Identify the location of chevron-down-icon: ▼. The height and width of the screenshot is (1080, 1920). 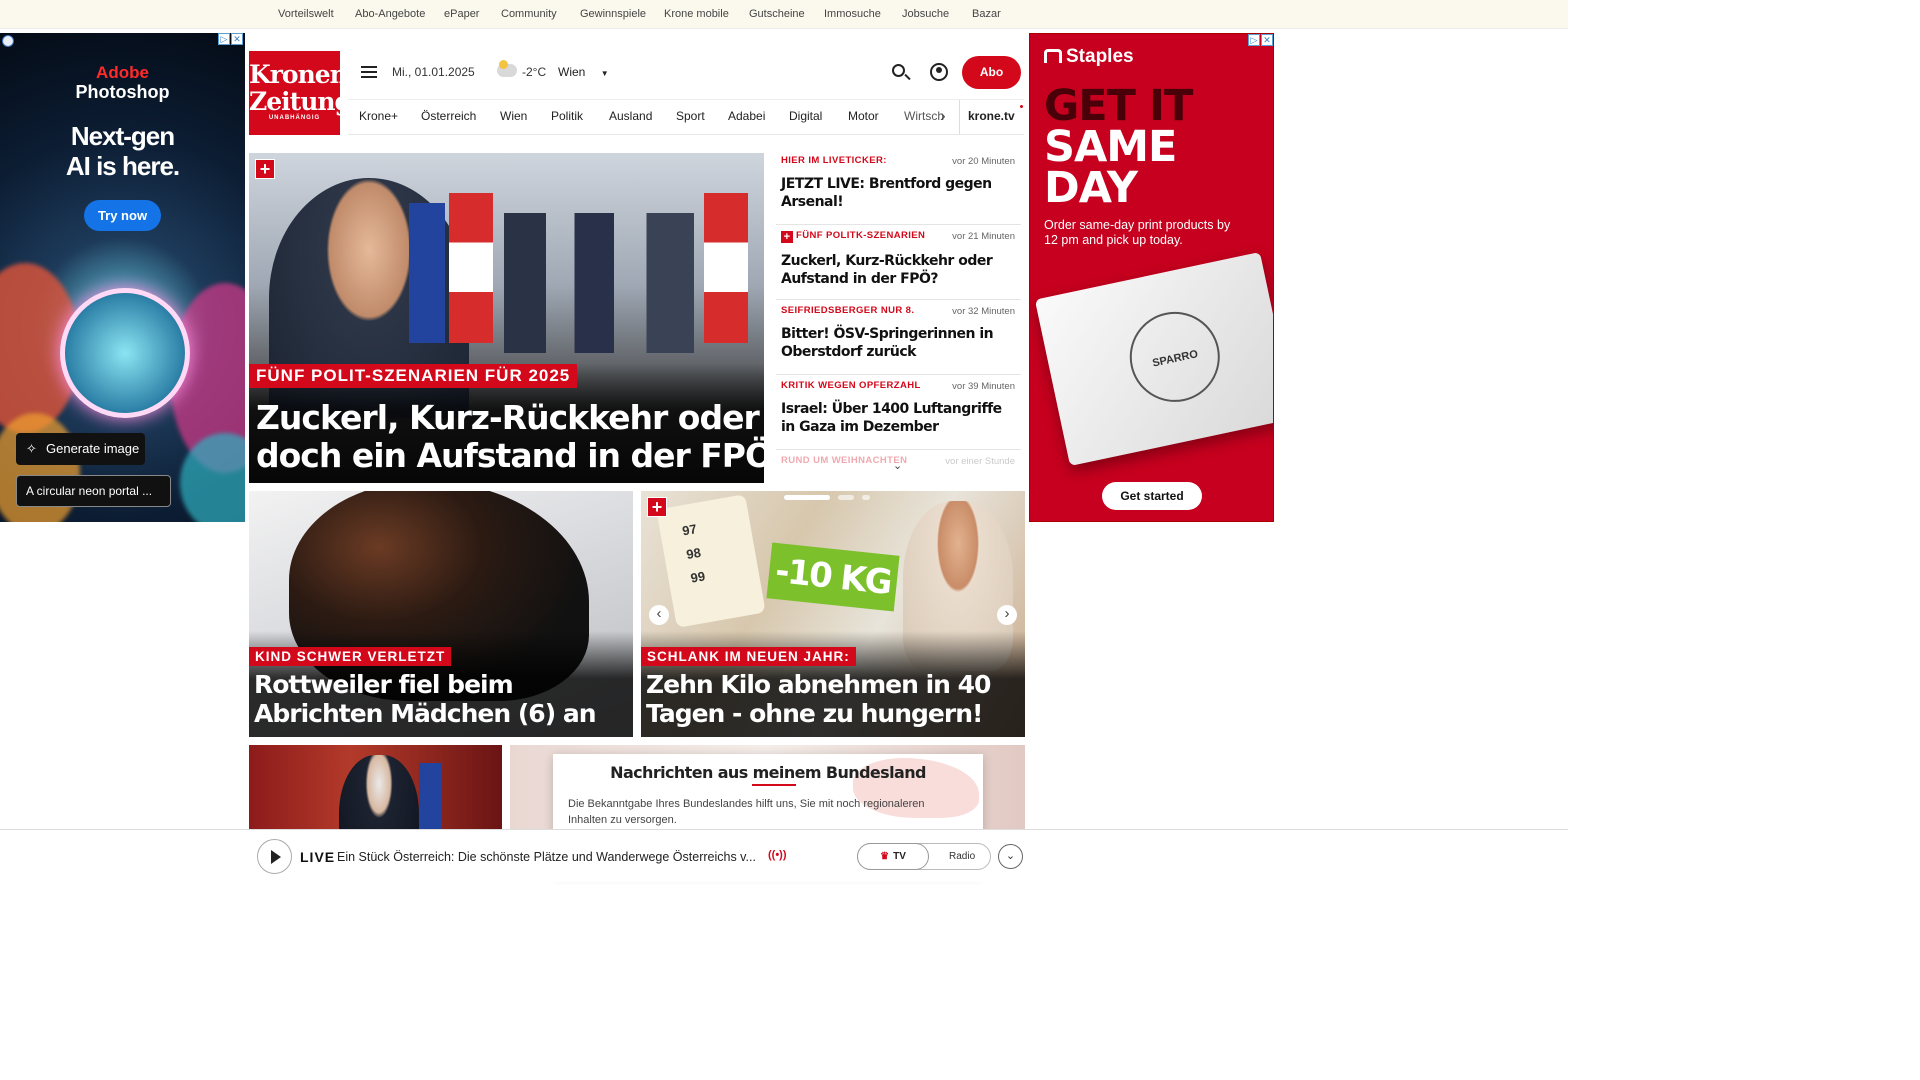
(604, 73).